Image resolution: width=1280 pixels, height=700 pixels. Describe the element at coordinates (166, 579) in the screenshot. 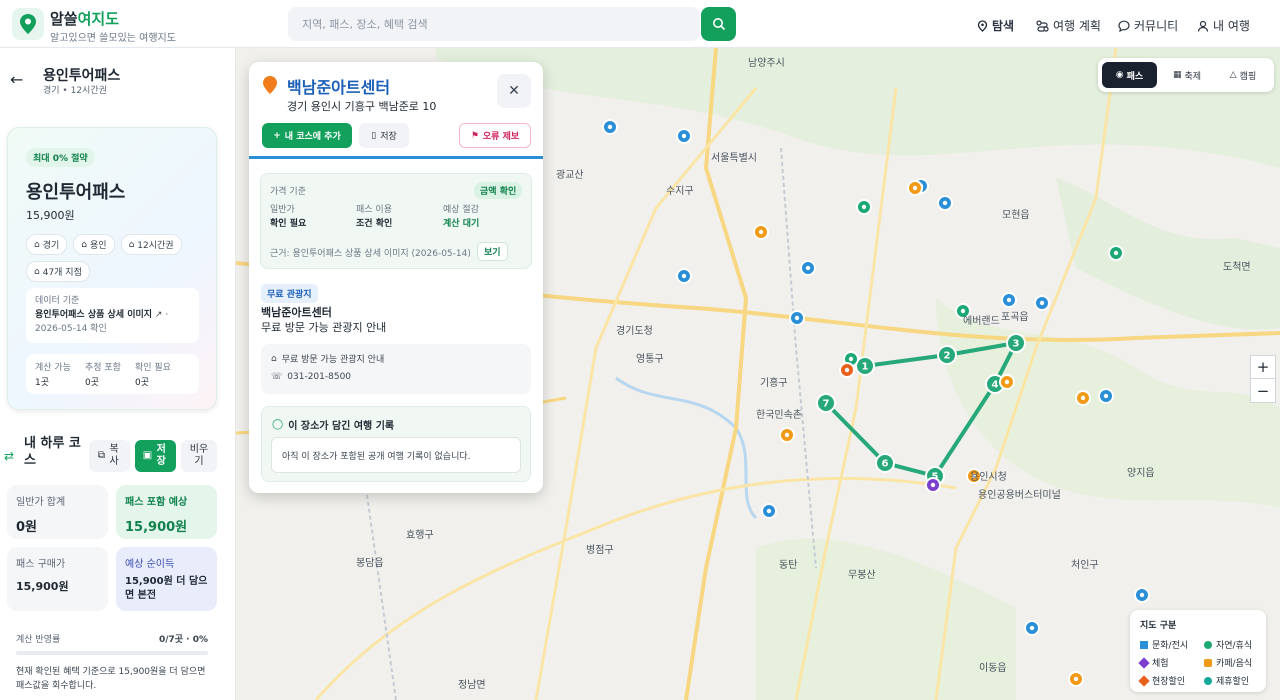

I see `net-gain-card: 예상 순이득 15,900원 더 담으면 본전` at that location.